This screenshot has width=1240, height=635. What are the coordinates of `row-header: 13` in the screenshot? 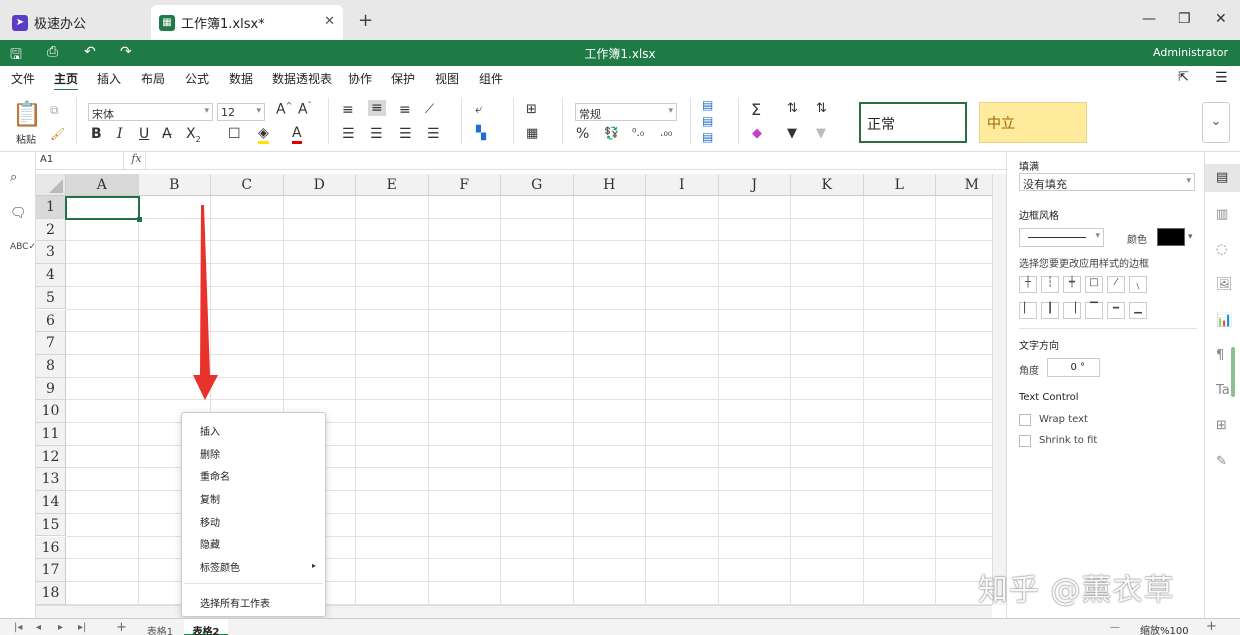 It's located at (51, 480).